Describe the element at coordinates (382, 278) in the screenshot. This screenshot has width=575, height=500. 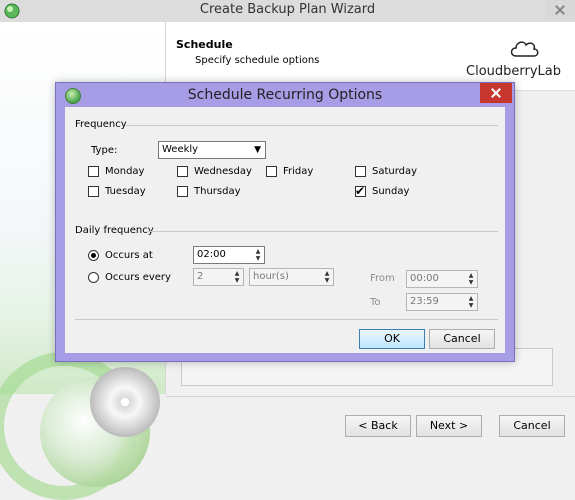
I see `from-label: From` at that location.